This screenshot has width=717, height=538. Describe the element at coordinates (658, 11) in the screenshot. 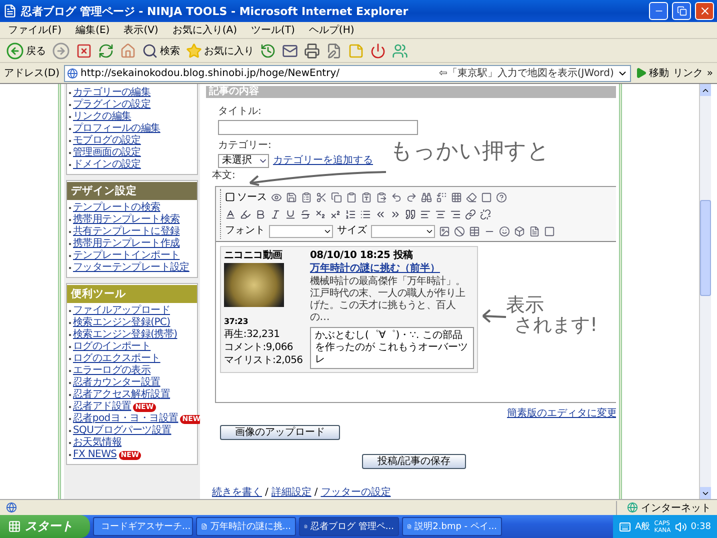

I see `minimize-button` at that location.